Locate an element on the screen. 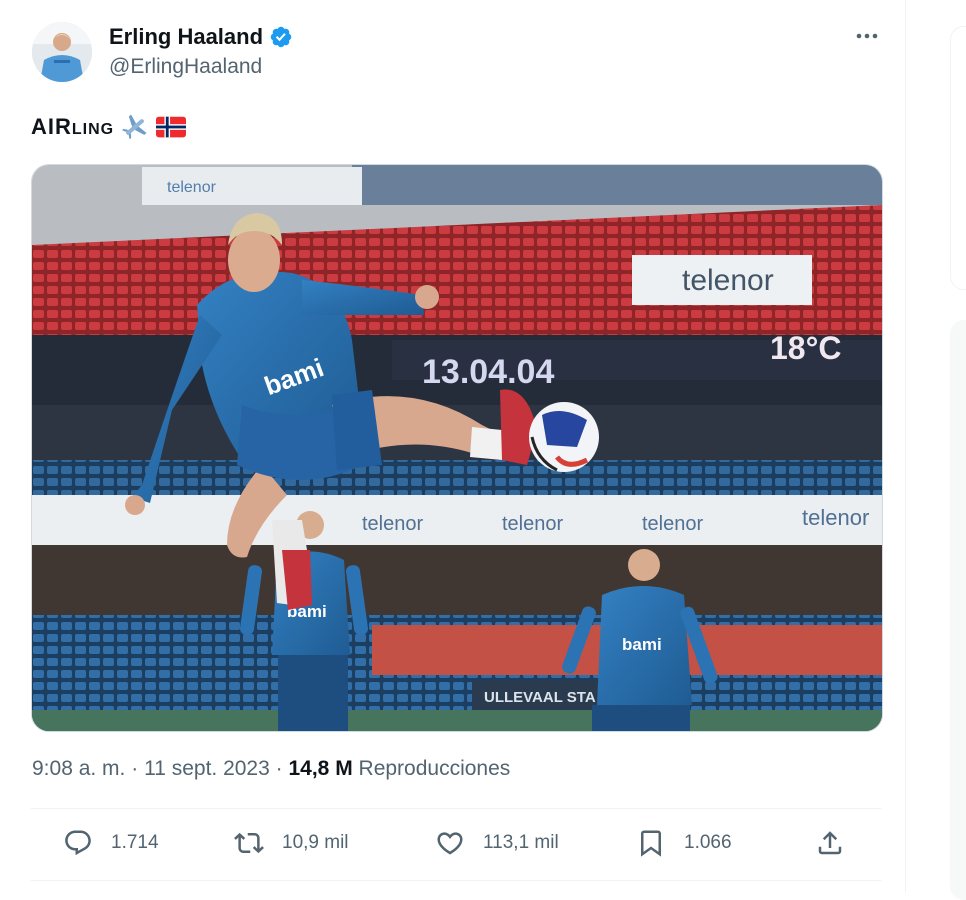  tweet-date: 11 sept. 2023 is located at coordinates (207, 768).